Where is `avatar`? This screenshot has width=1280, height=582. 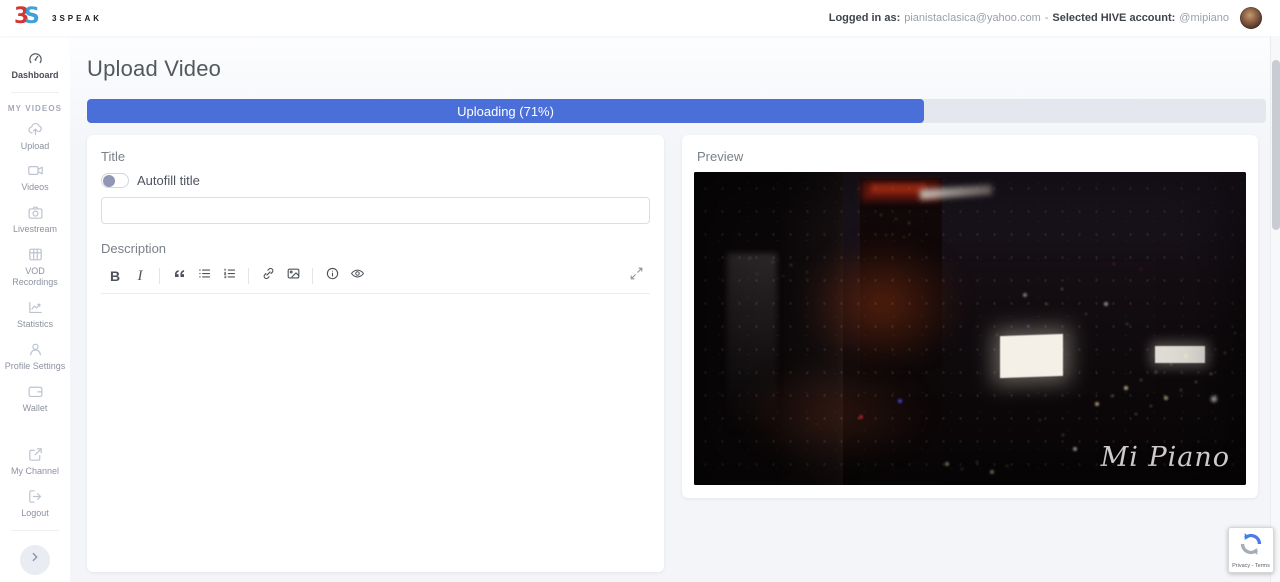
avatar is located at coordinates (1251, 18).